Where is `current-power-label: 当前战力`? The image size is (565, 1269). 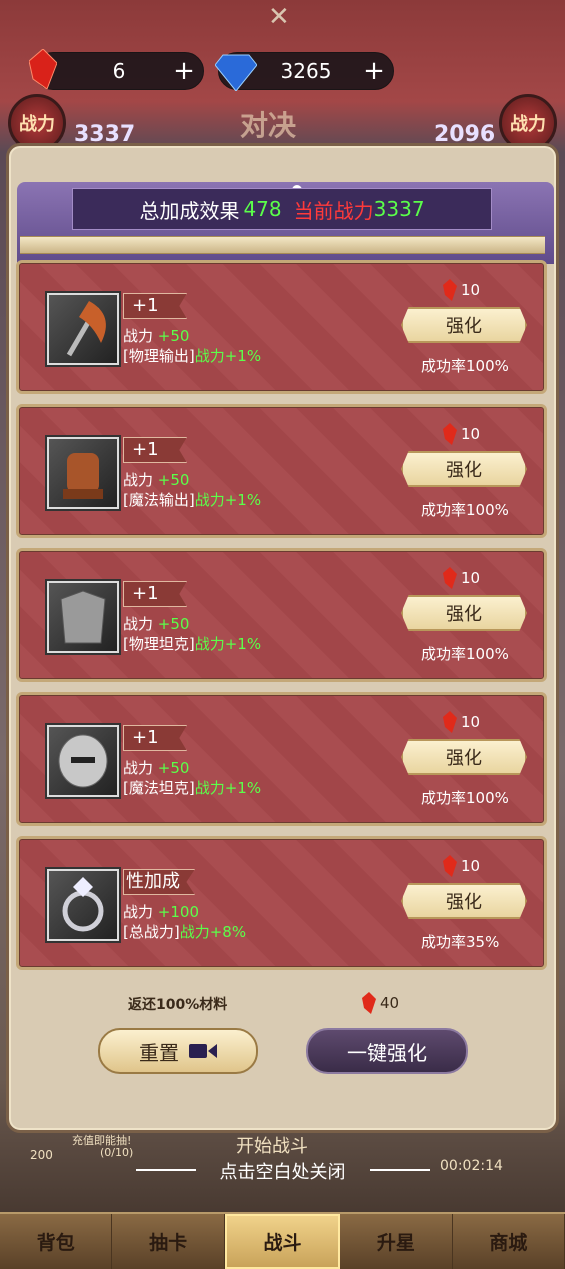
current-power-label: 当前战力 is located at coordinates (333, 210).